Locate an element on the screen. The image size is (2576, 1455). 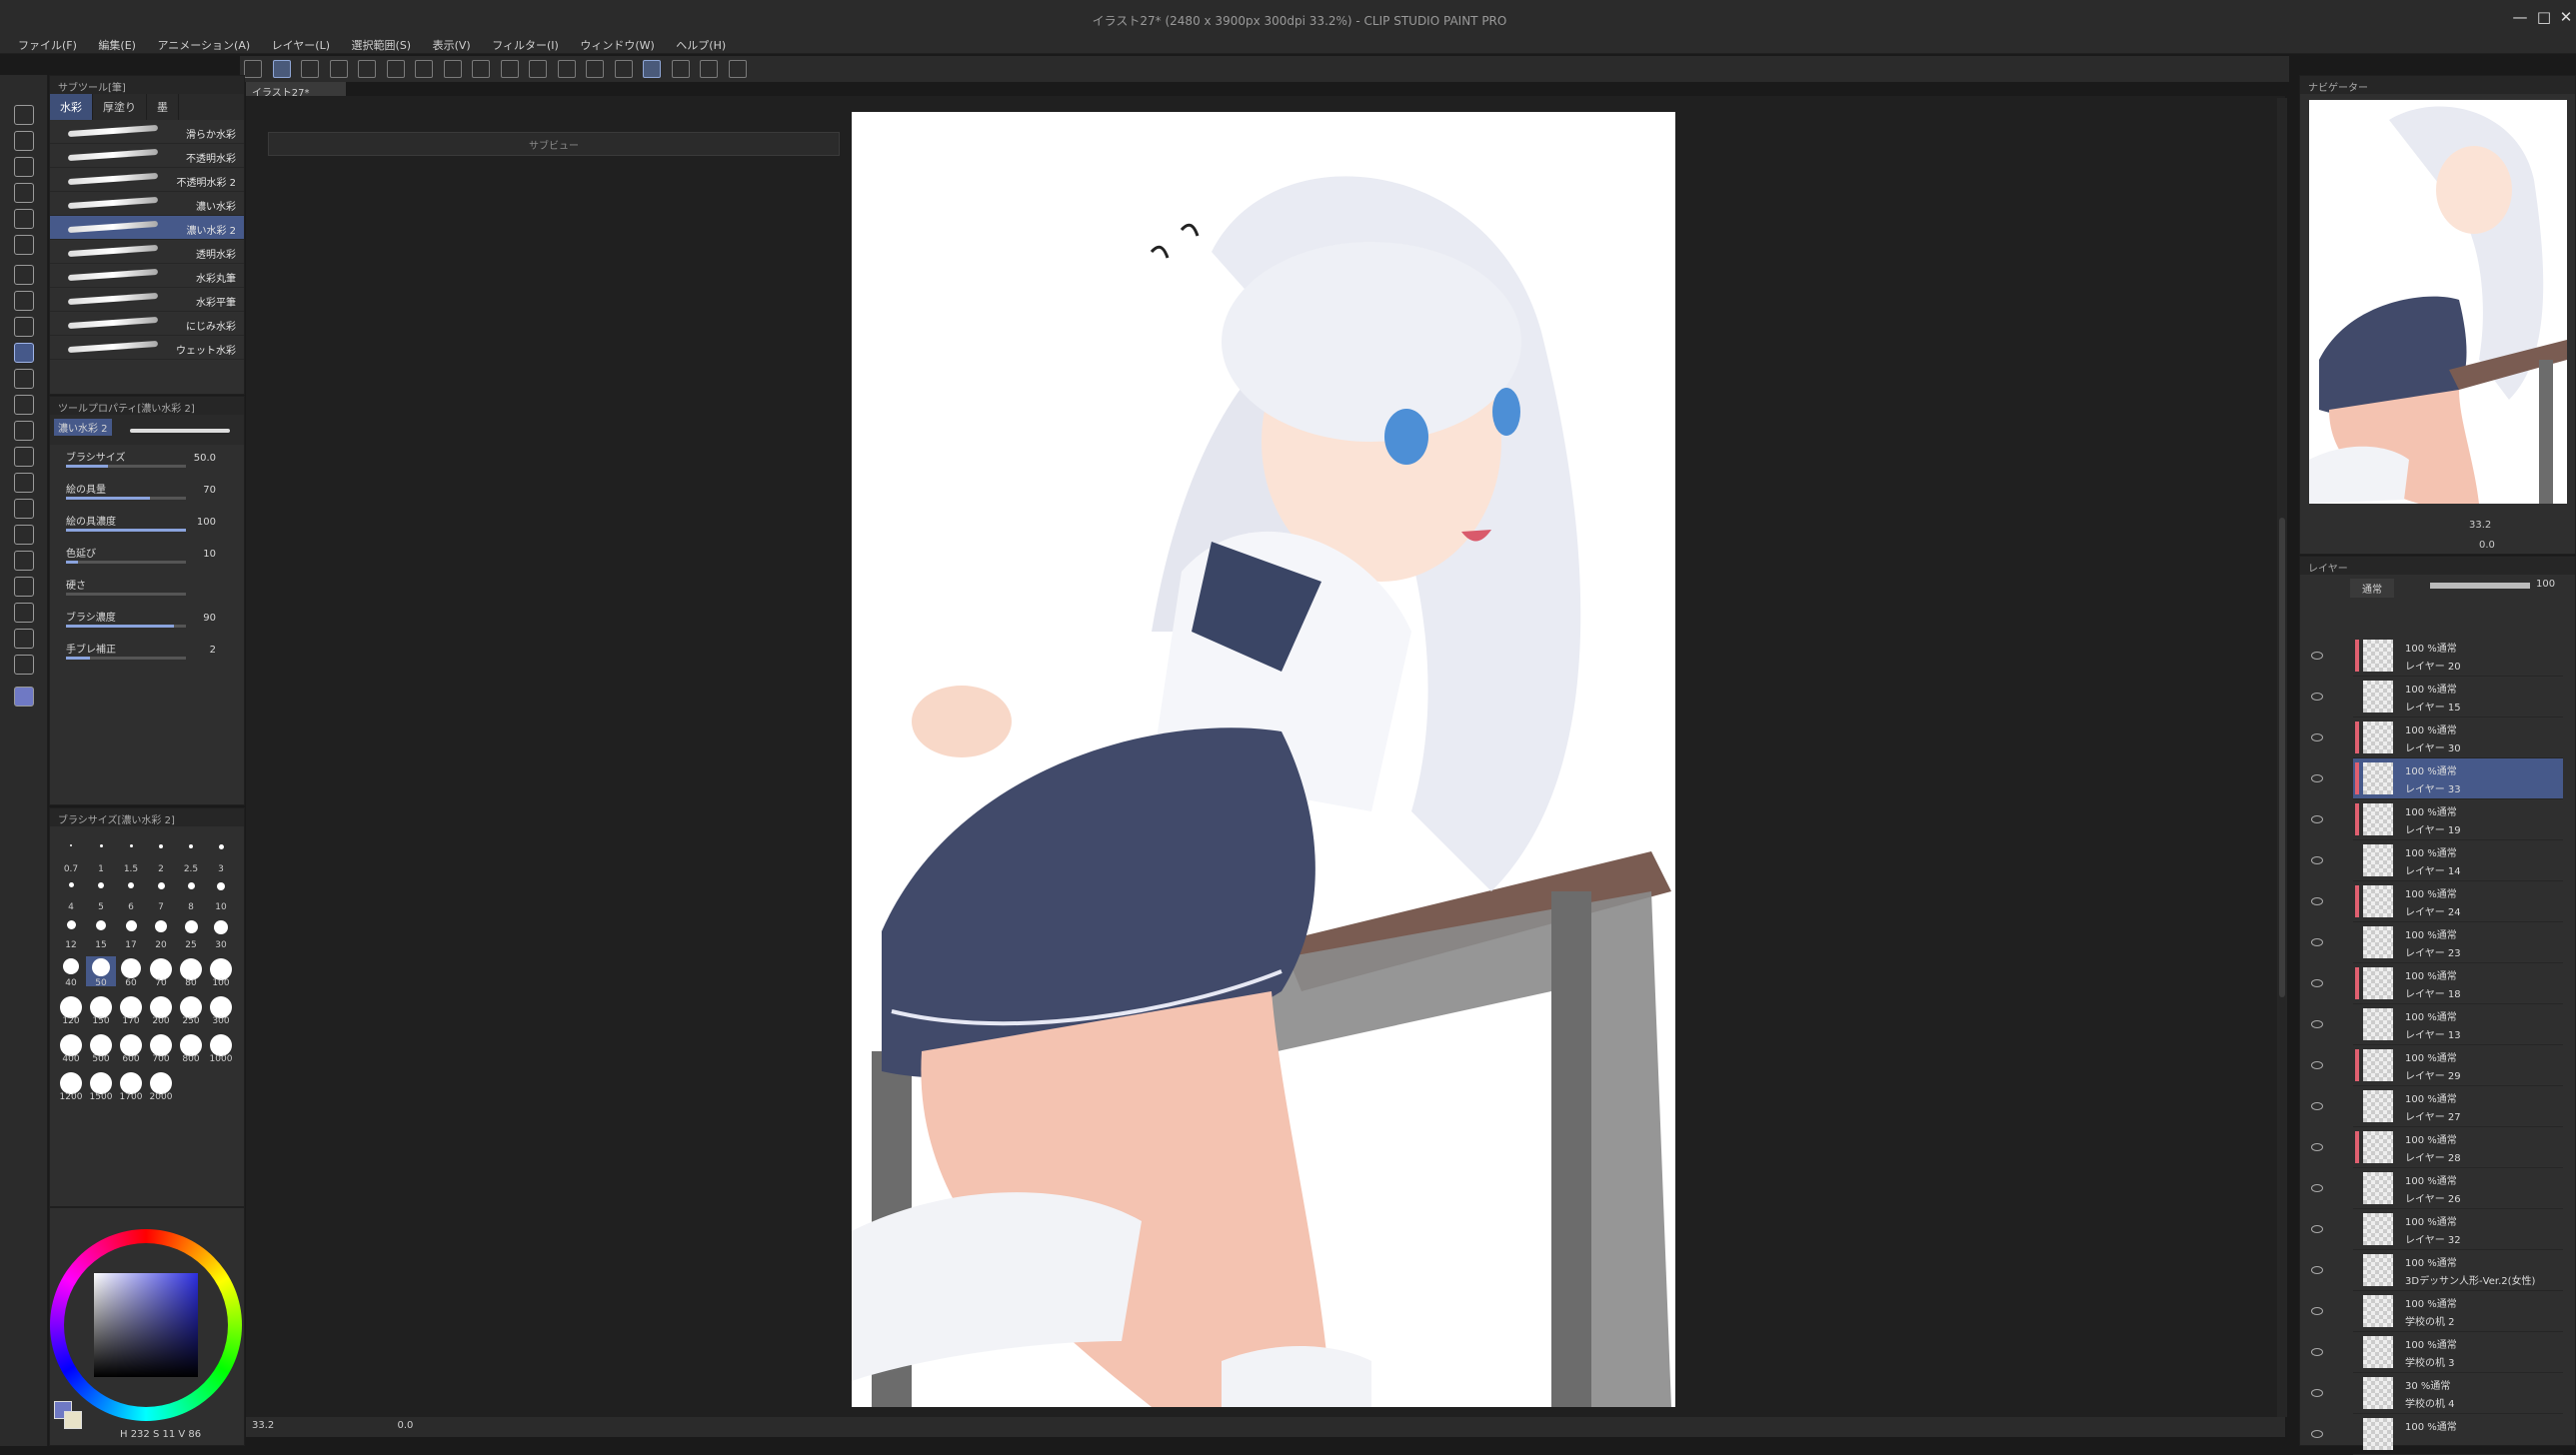
airbrush-tool-icon is located at coordinates (24, 379).